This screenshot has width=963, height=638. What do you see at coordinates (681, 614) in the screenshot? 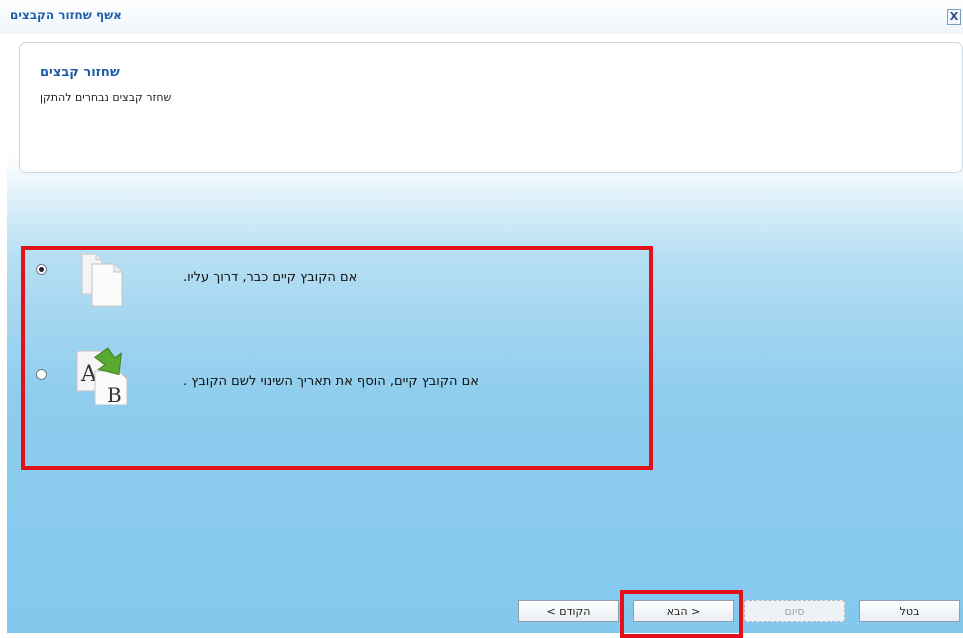
I see `next-highlight-box` at bounding box center [681, 614].